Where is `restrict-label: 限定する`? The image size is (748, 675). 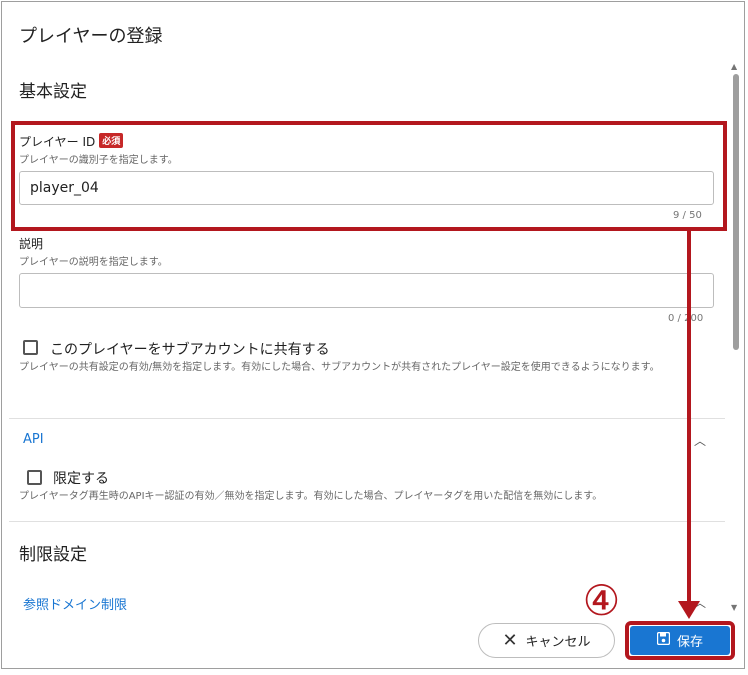
restrict-label: 限定する is located at coordinates (81, 478).